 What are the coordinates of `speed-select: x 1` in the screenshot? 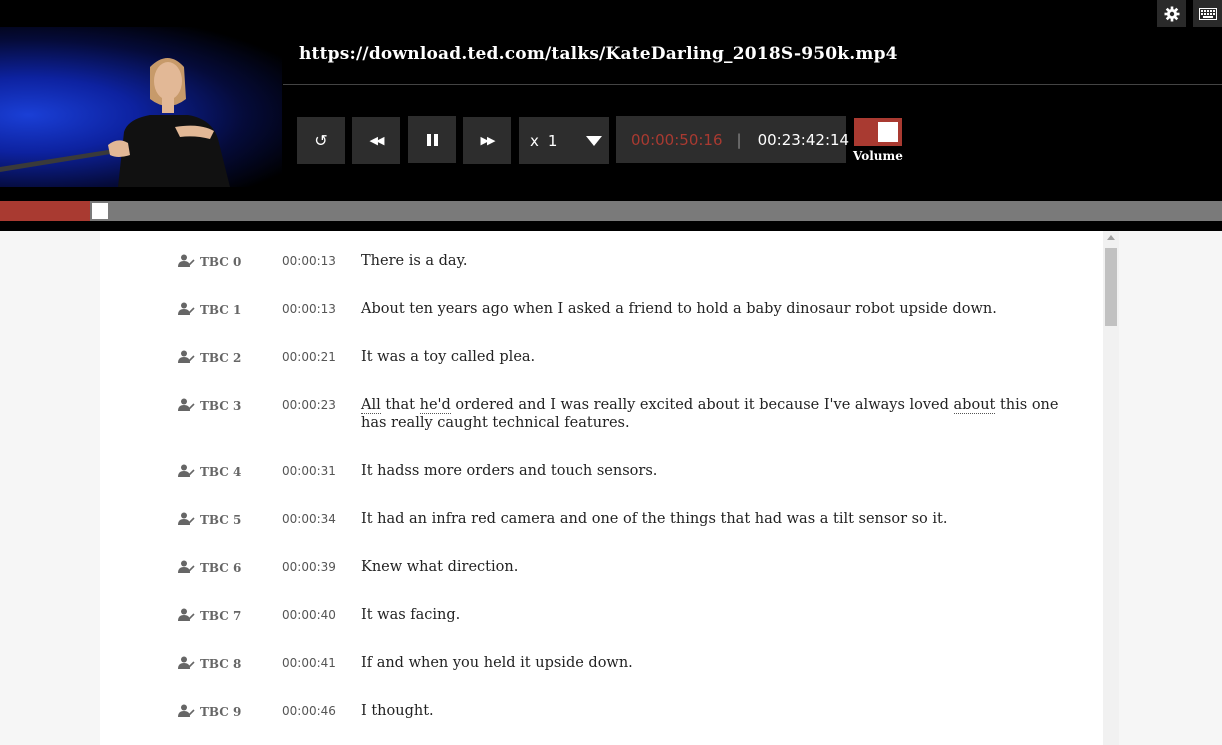 It's located at (564, 140).